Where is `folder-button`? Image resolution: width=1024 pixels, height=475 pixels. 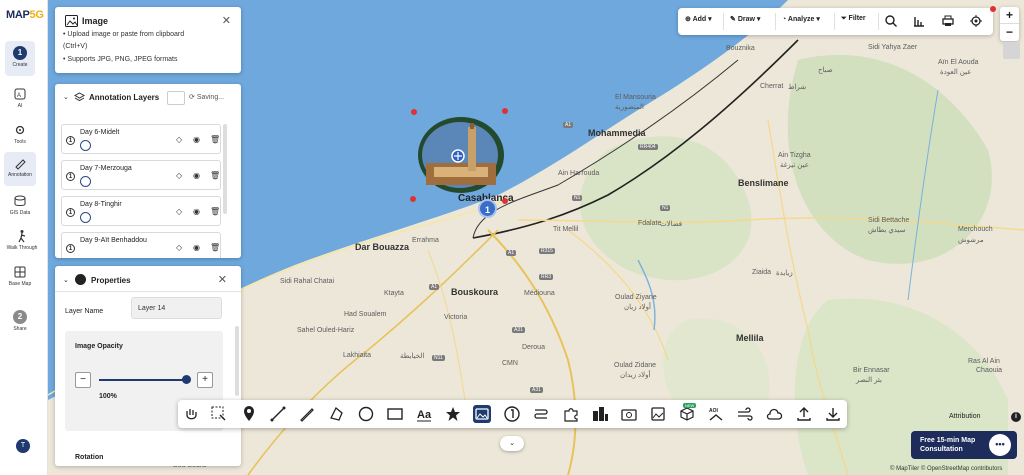
folder-button is located at coordinates (176, 98).